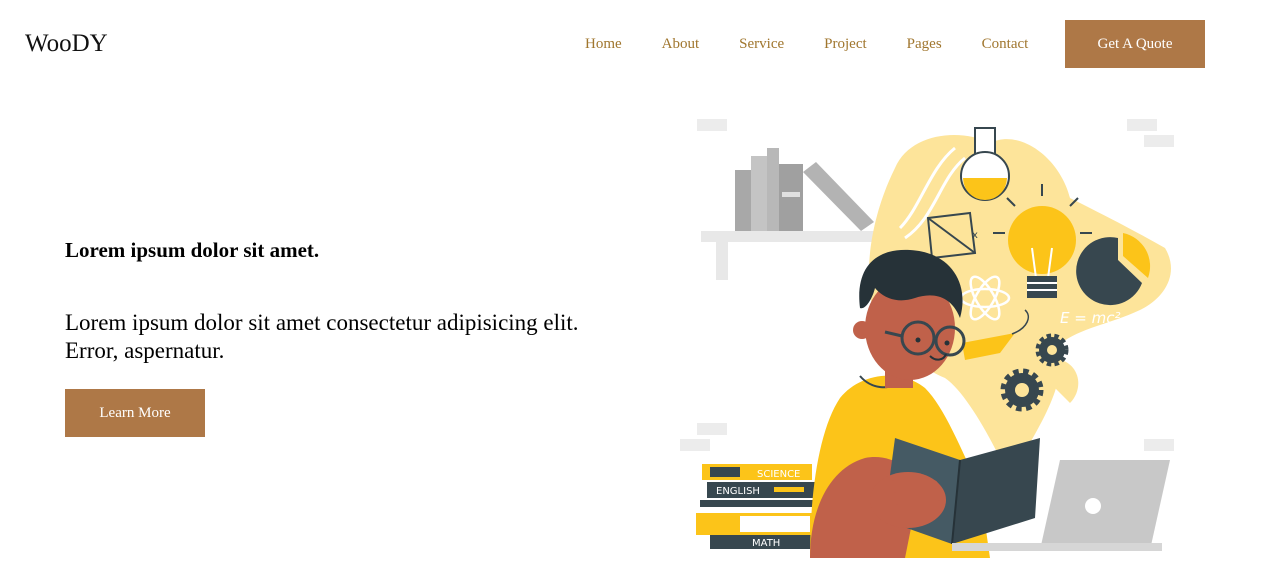  I want to click on nav-link-home: Home, so click(603, 44).